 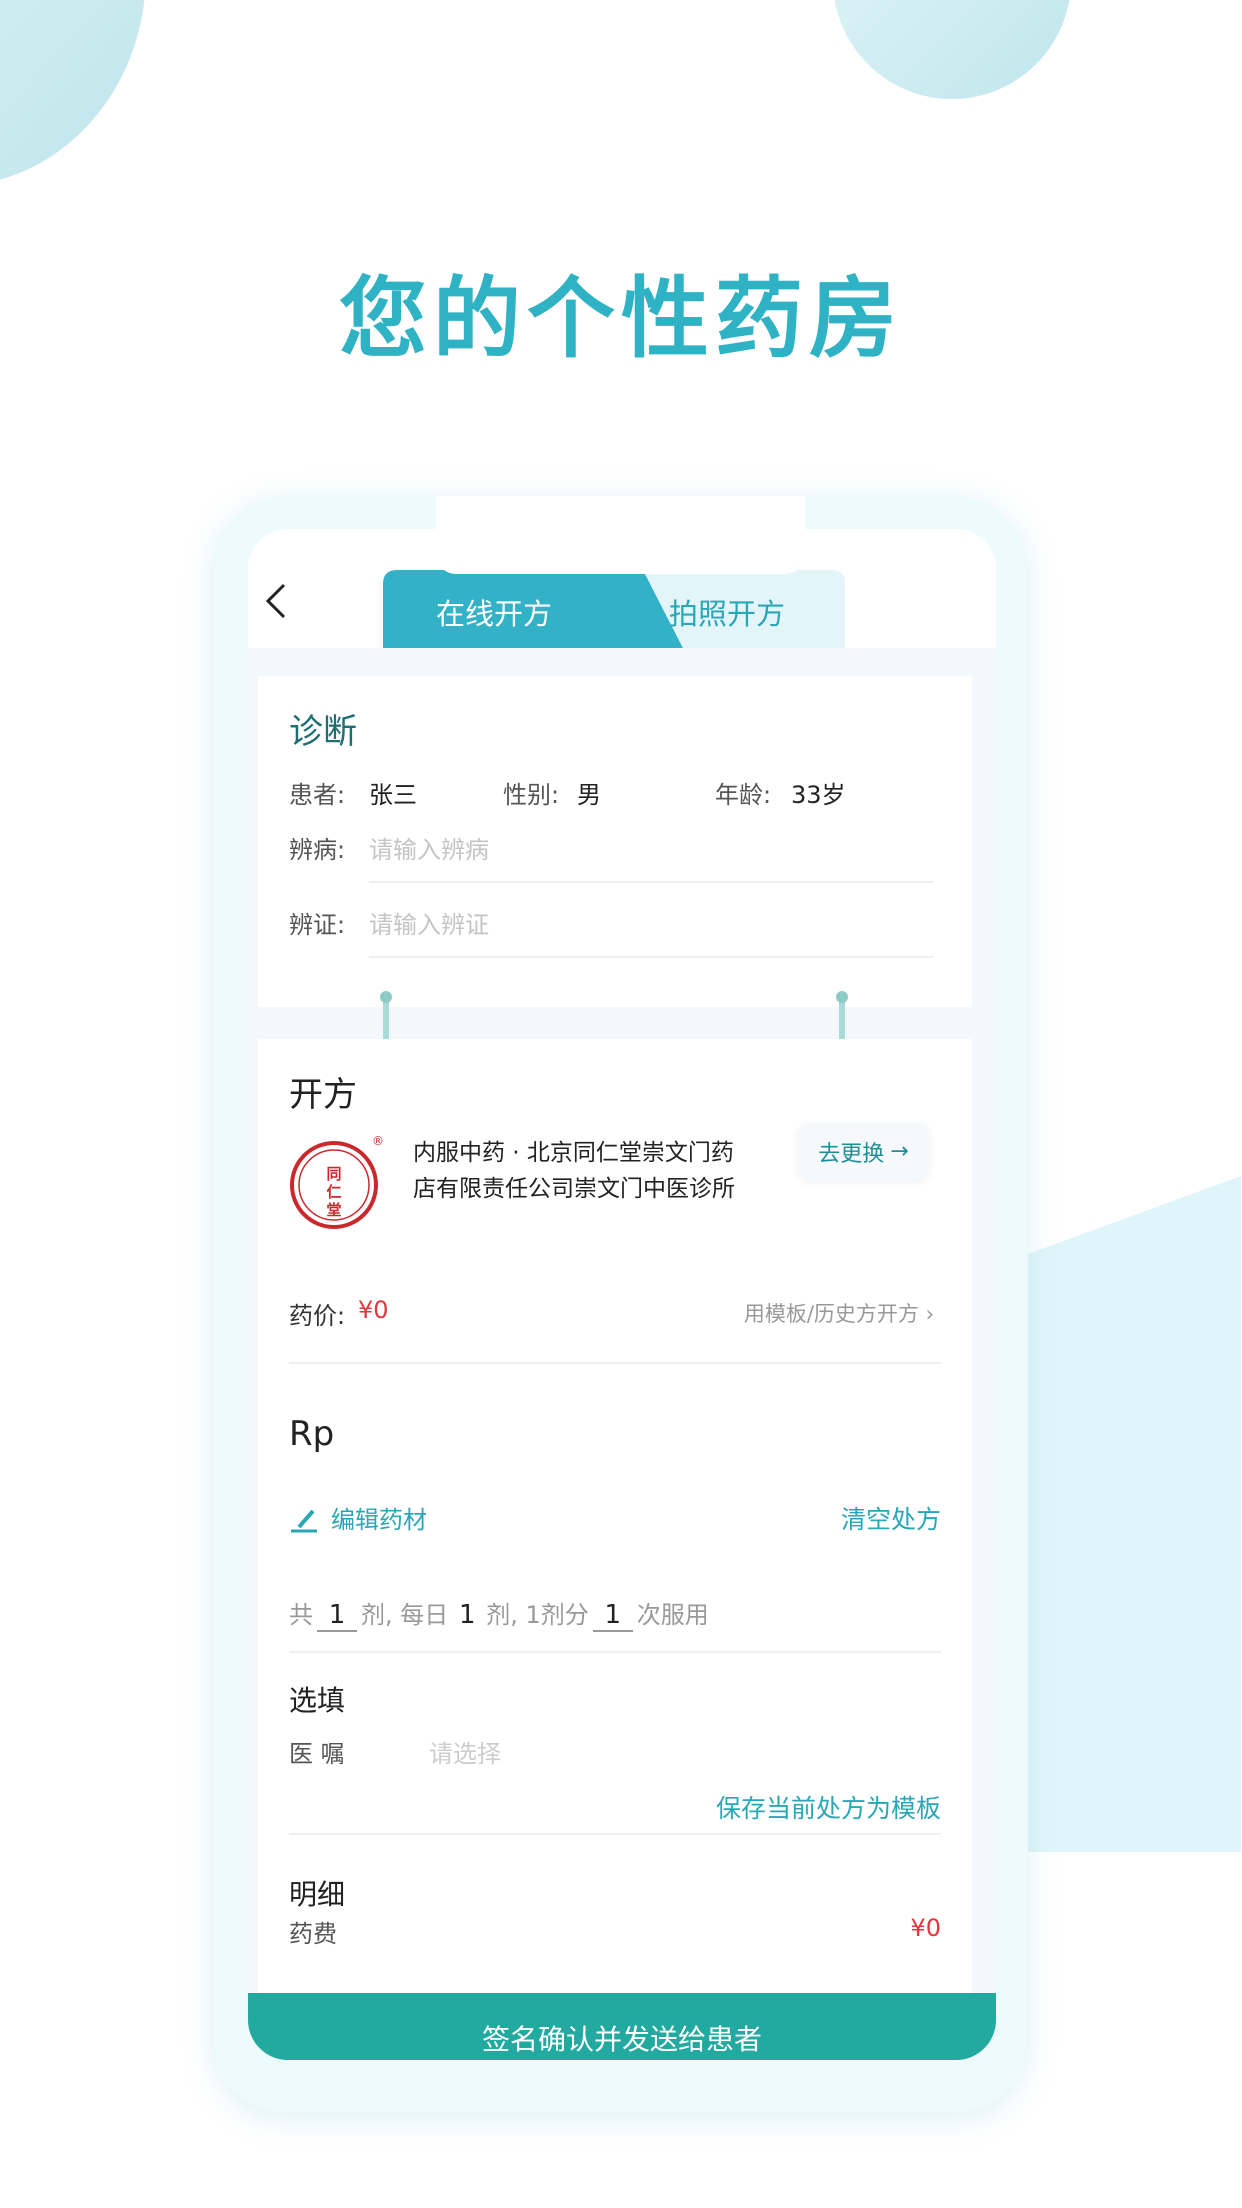 I want to click on dosage-row: 共 1 剂, 每日 1 剂, 1剂分 1 次服用, so click(x=499, y=1613).